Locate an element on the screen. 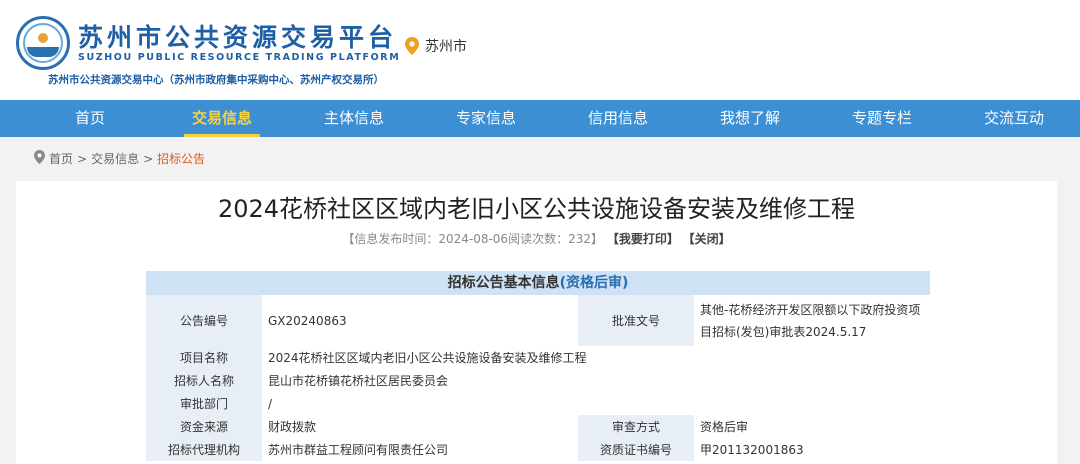 This screenshot has height=464, width=1080. nav-item-home: 首页 is located at coordinates (90, 118).